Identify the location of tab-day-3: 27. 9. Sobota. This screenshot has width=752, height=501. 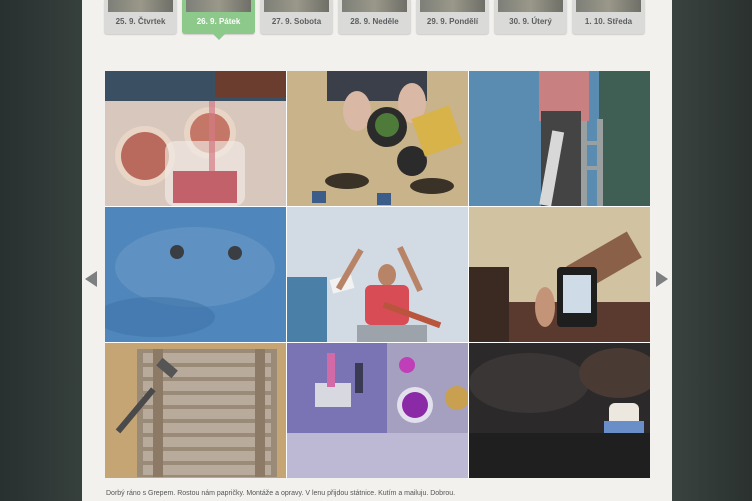
(296, 17).